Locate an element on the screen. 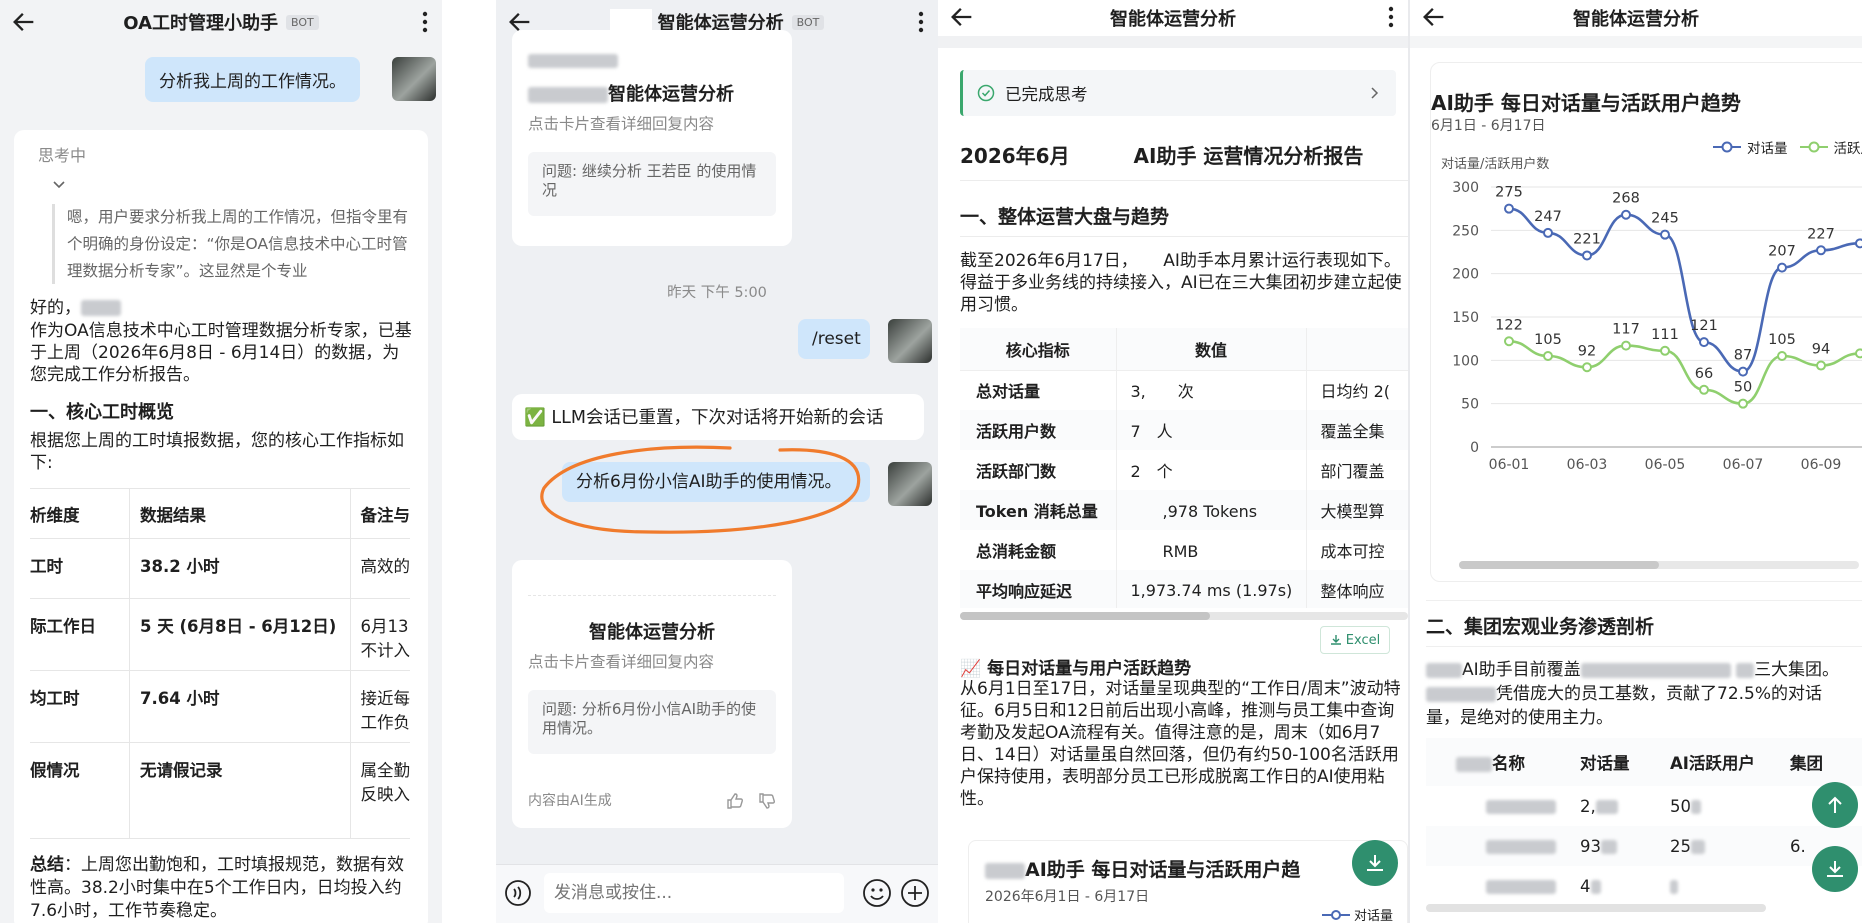 Image resolution: width=1862 pixels, height=923 pixels. excel-download-button: Excel is located at coordinates (1355, 640).